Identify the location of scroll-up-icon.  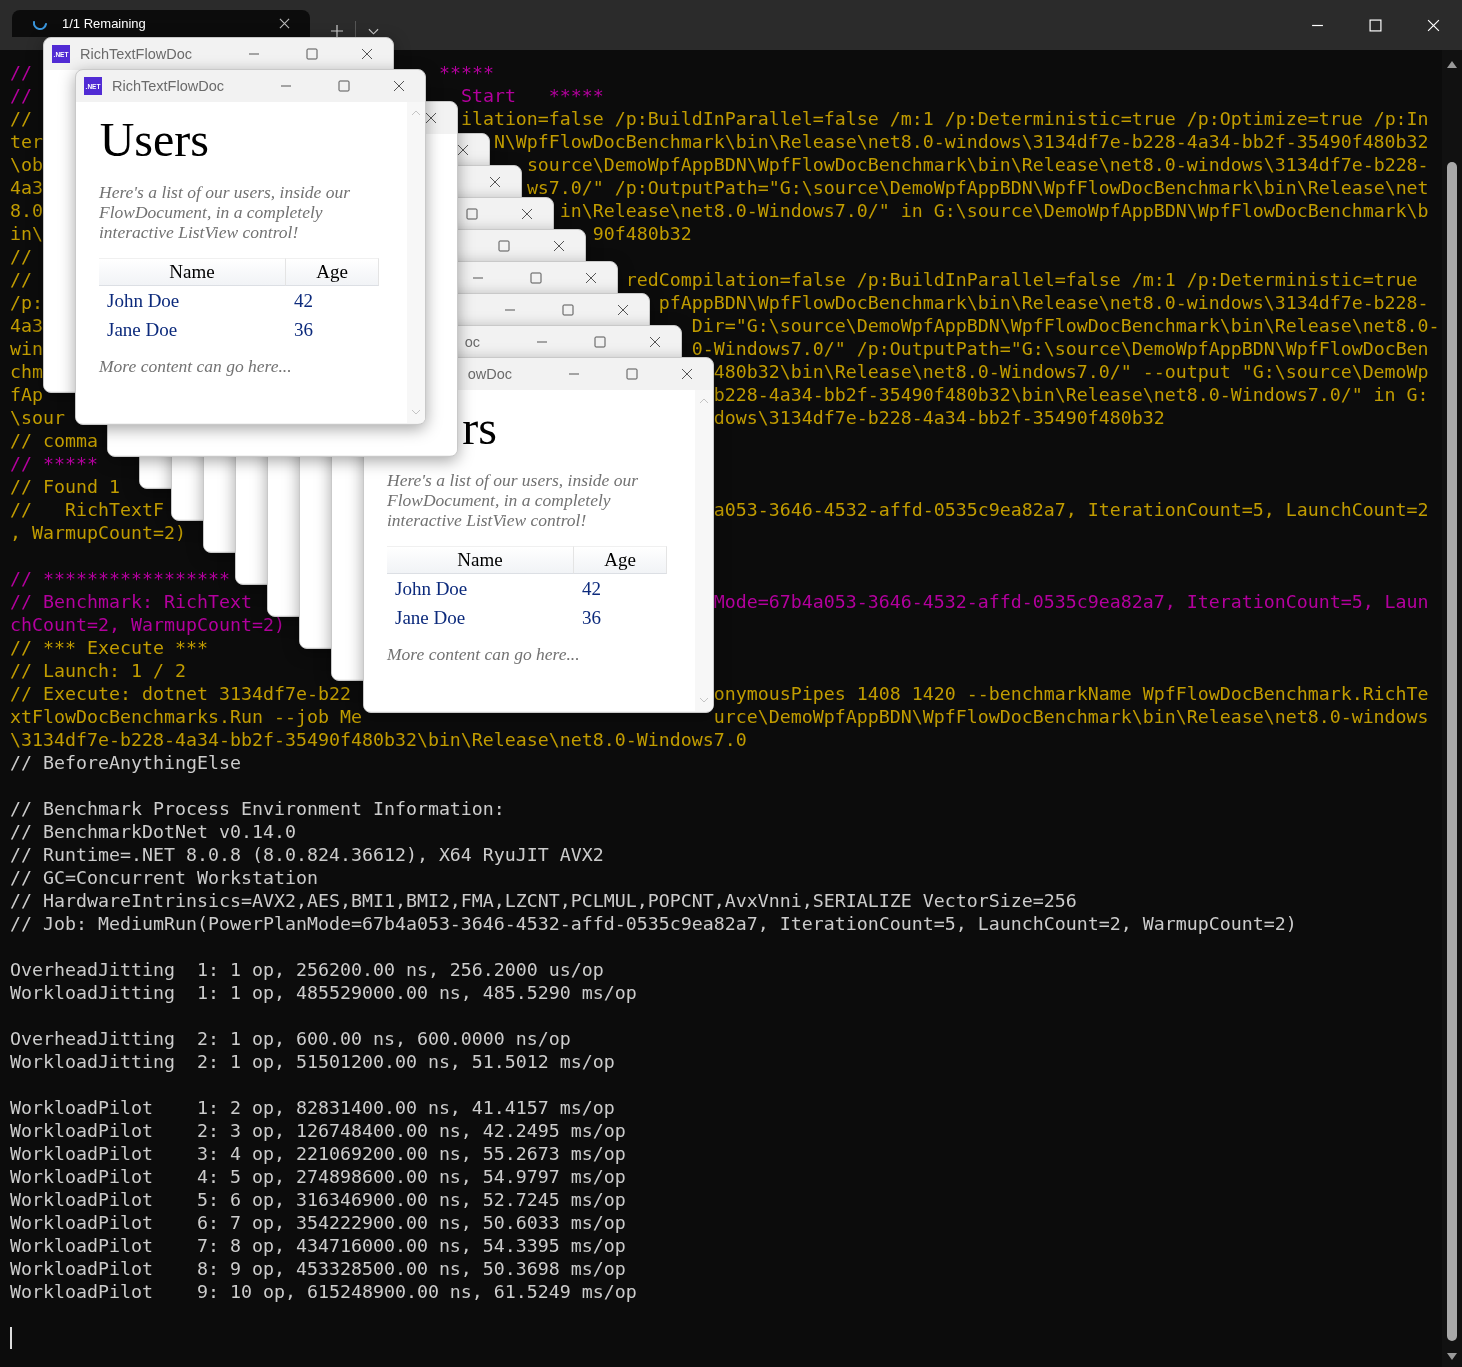
(1452, 64).